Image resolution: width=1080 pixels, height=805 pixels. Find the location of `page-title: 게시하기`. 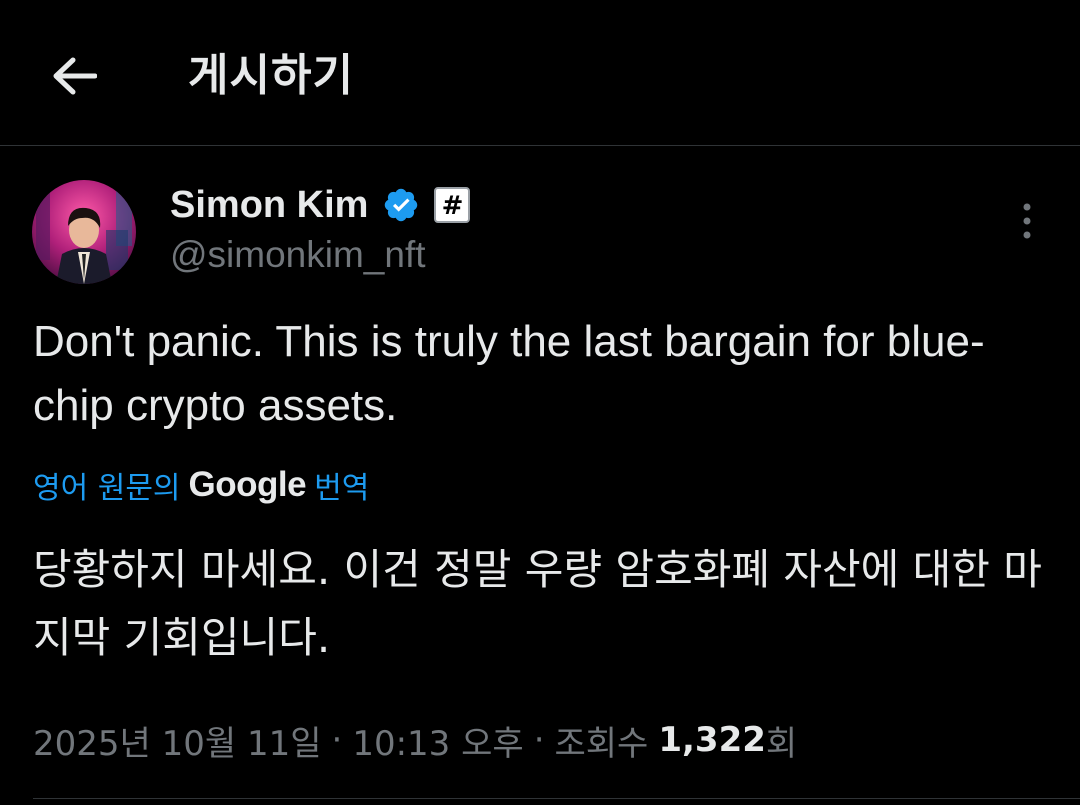

page-title: 게시하기 is located at coordinates (271, 75).